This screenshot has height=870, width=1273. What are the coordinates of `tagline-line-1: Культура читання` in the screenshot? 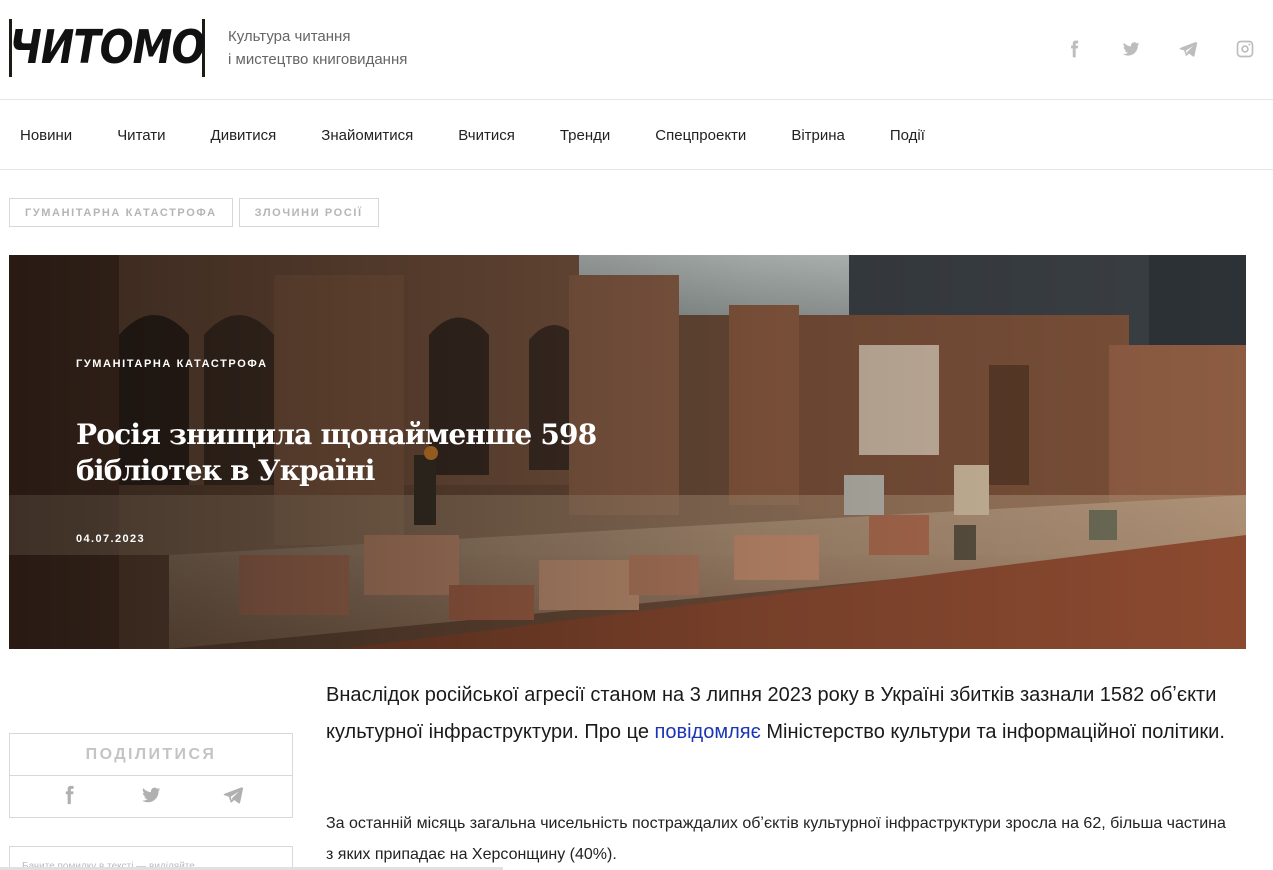 It's located at (289, 36).